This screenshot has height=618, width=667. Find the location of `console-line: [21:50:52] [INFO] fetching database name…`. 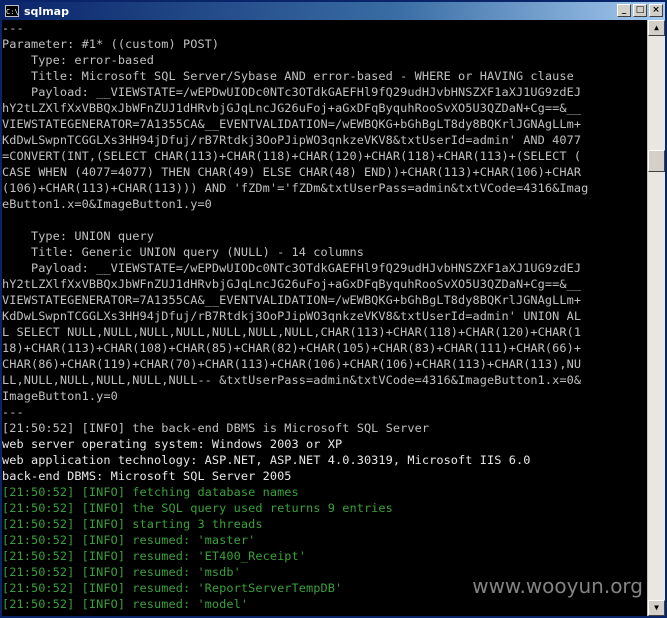

console-line: [21:50:52] [INFO] fetching database name… is located at coordinates (150, 492).